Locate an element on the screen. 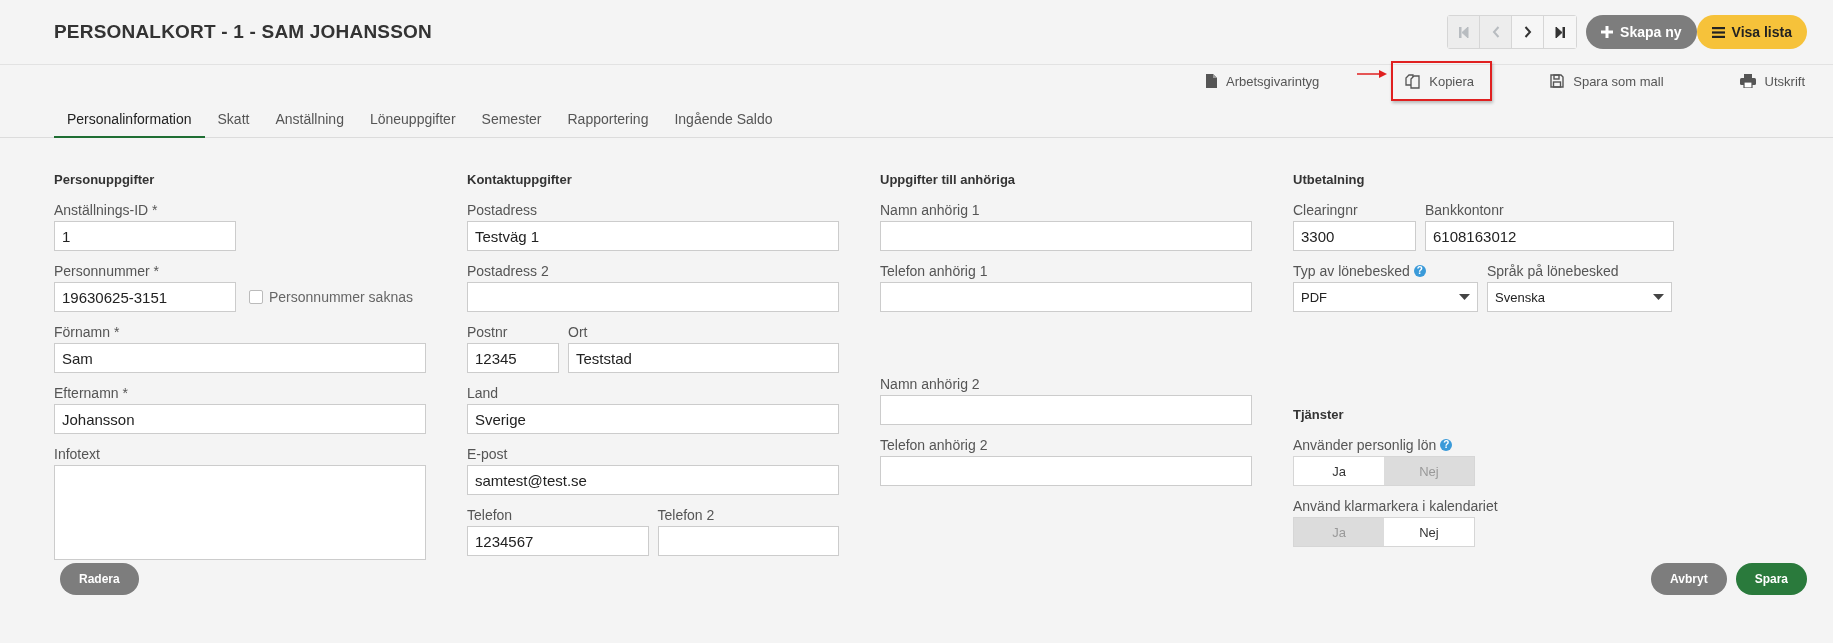 Image resolution: width=1833 pixels, height=643 pixels. field-label: Infotext is located at coordinates (77, 453).